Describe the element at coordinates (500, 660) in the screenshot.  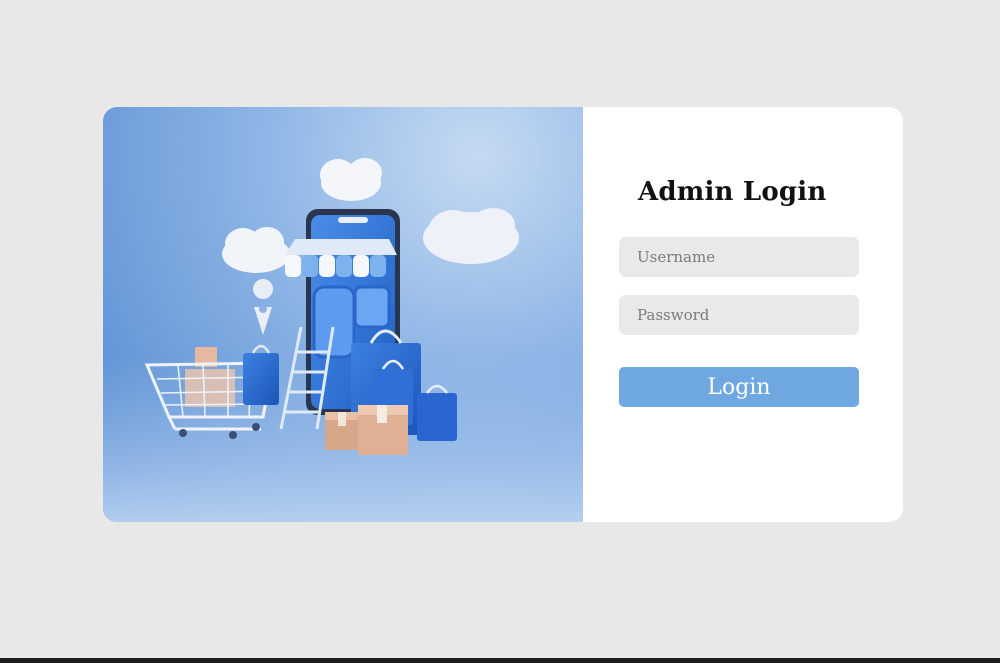
I see `bottom-edge-bar` at that location.